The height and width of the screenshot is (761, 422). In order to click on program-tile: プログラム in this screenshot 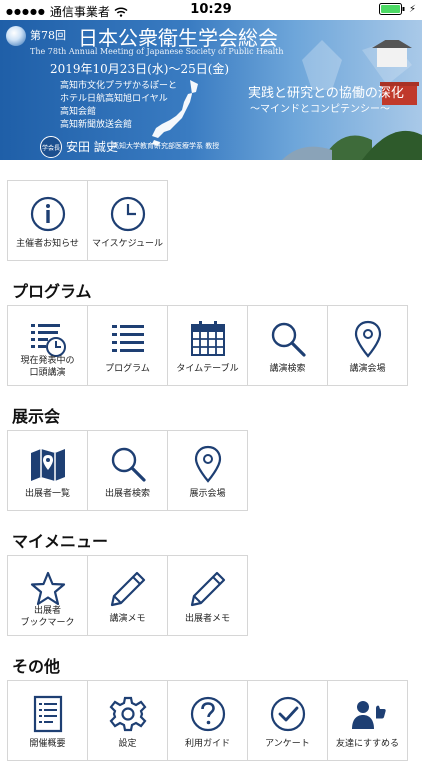, I will do `click(127, 345)`.